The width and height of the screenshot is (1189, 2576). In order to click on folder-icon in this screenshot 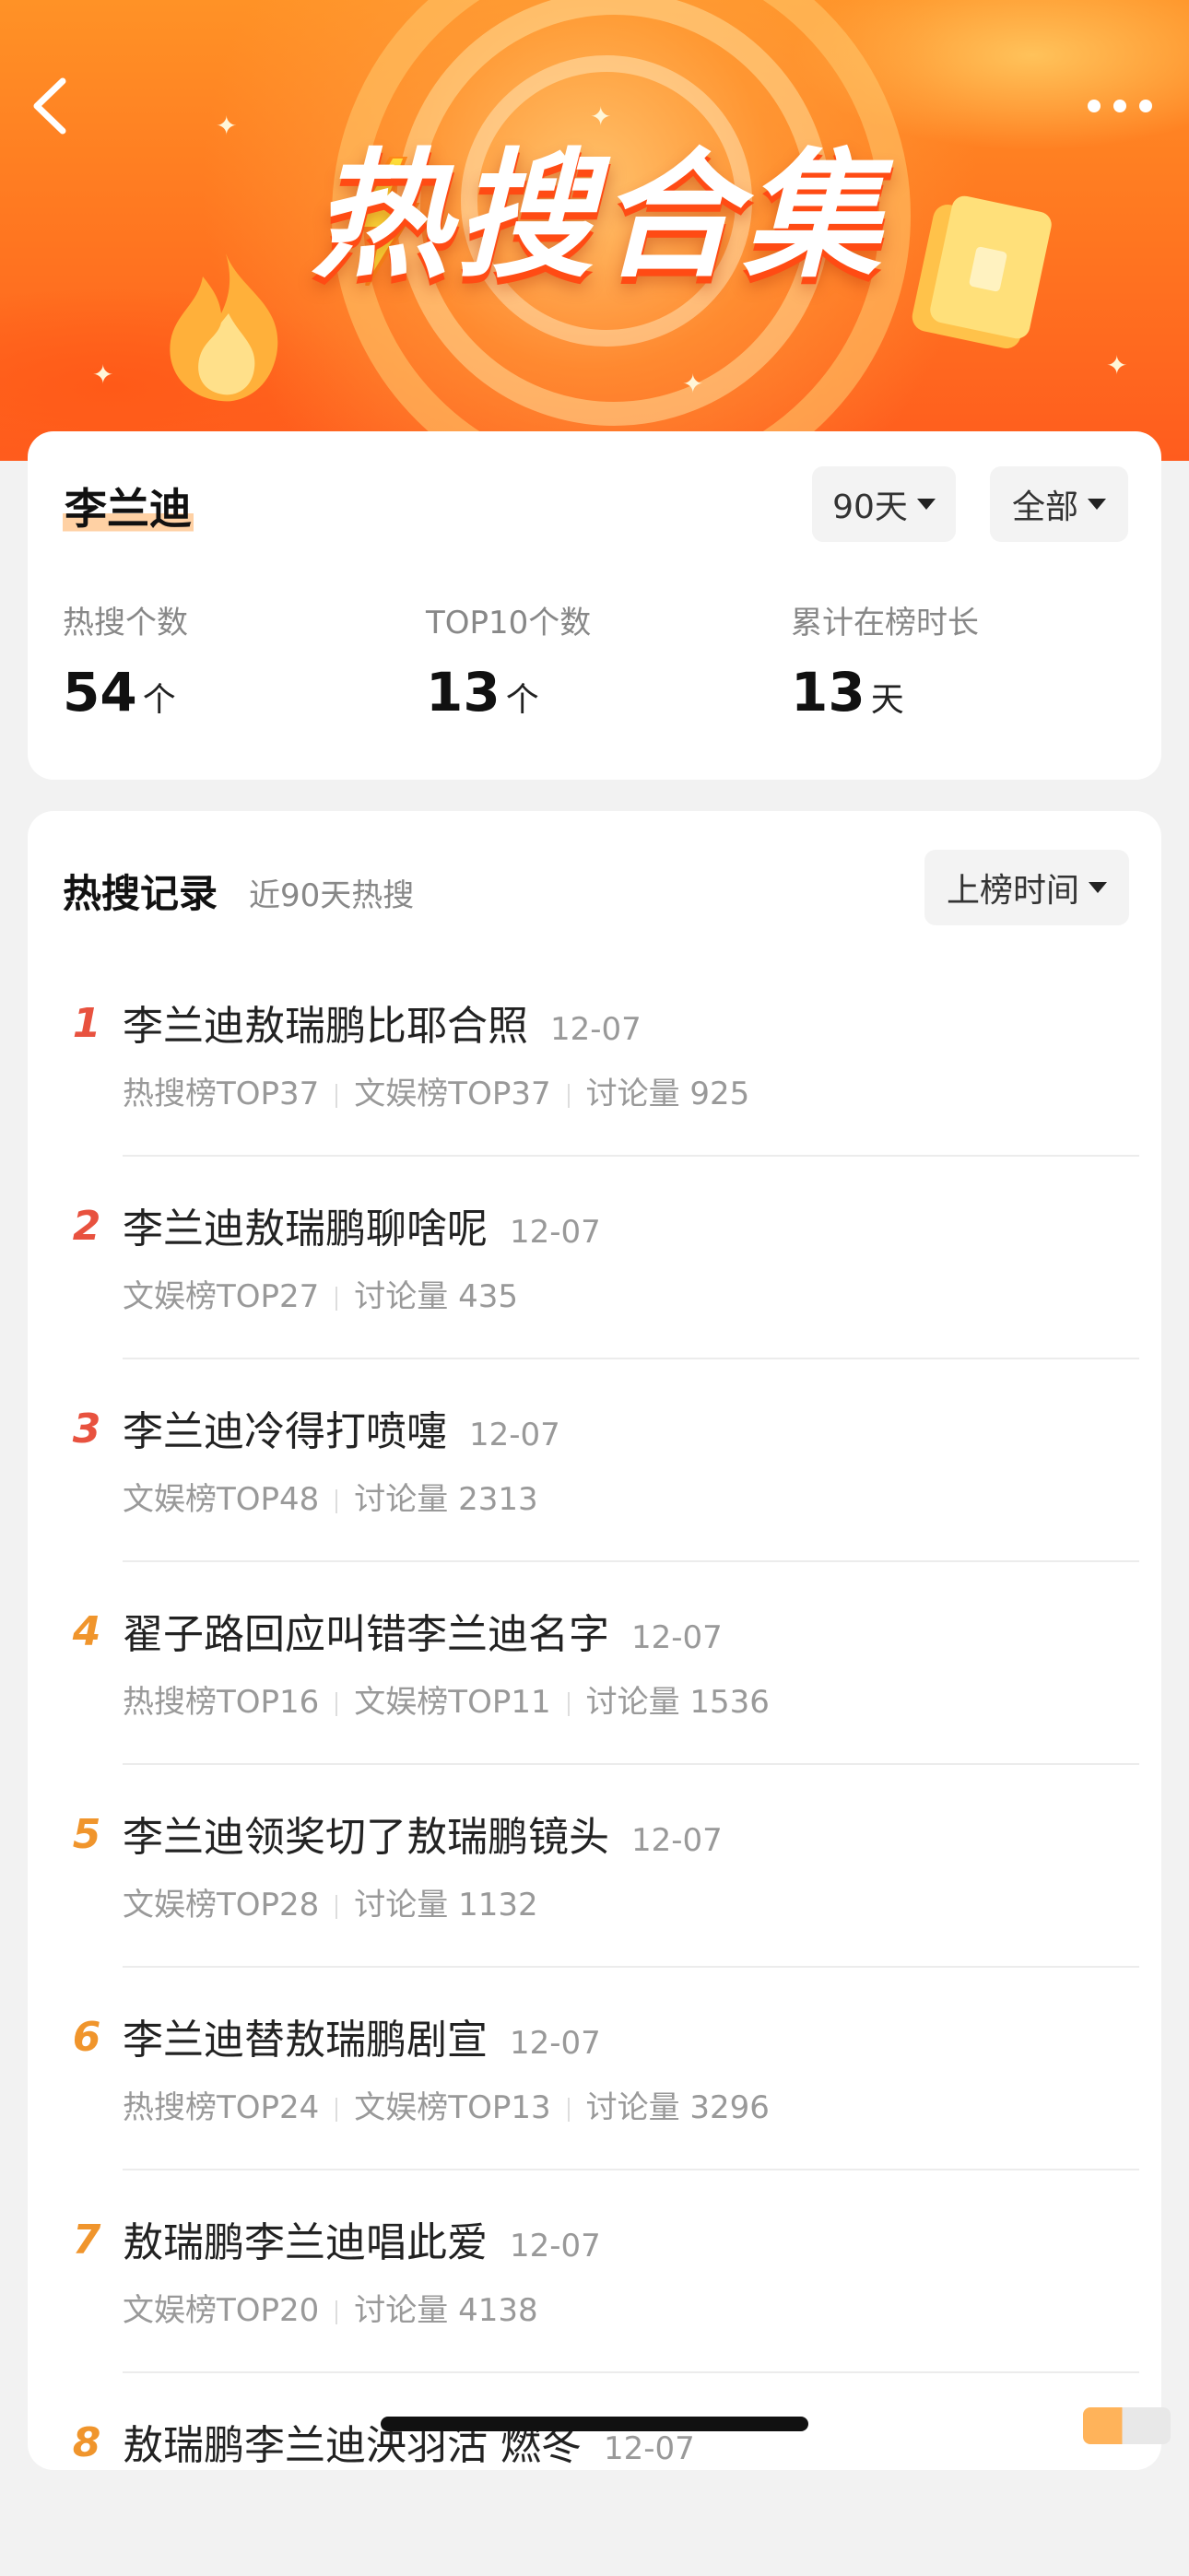, I will do `click(982, 271)`.